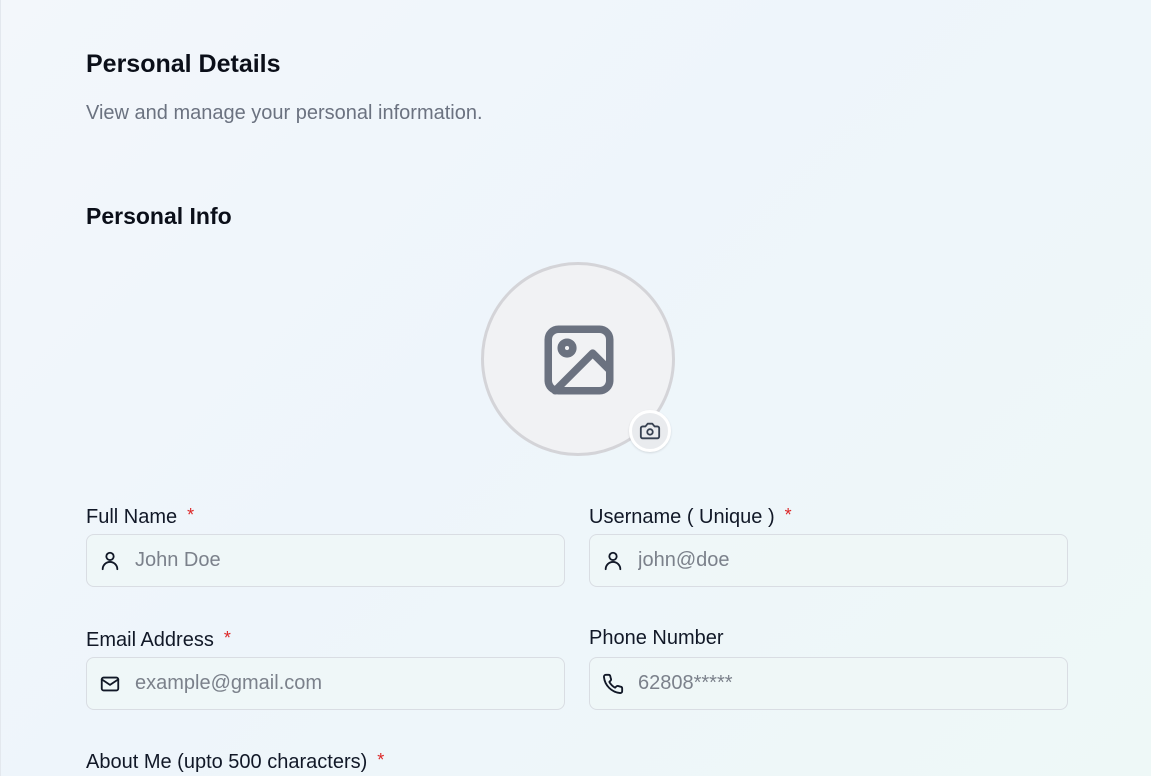  I want to click on phone-label-wrap: Phone Number, so click(656, 638).